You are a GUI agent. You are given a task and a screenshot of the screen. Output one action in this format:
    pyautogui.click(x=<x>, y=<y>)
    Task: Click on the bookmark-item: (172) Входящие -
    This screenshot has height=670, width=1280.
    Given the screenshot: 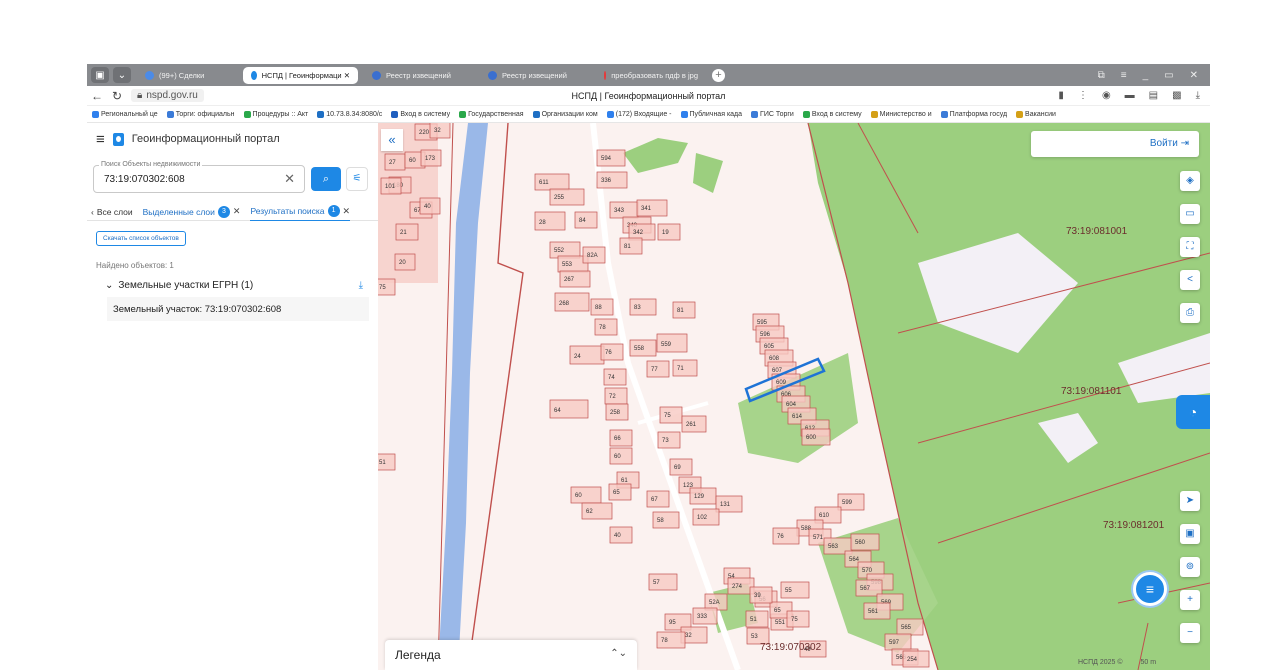 What is the action you would take?
    pyautogui.click(x=639, y=114)
    